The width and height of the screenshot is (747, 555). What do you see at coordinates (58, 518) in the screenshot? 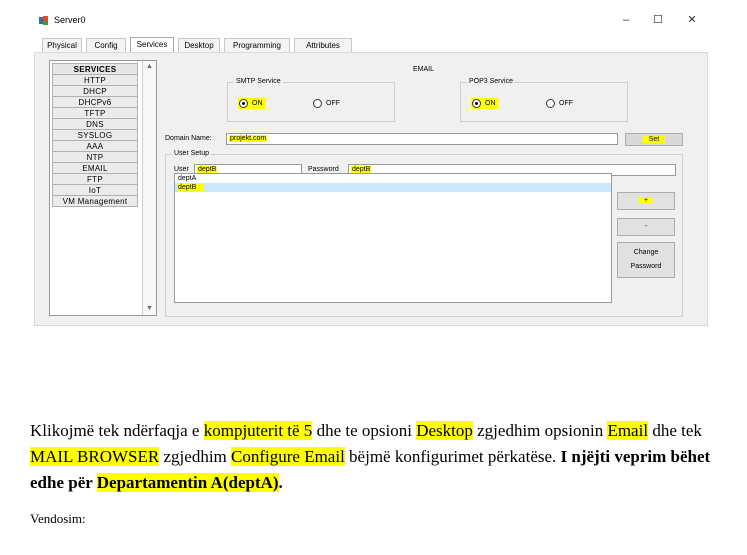
I see `vendosim-label: Vendosim:` at bounding box center [58, 518].